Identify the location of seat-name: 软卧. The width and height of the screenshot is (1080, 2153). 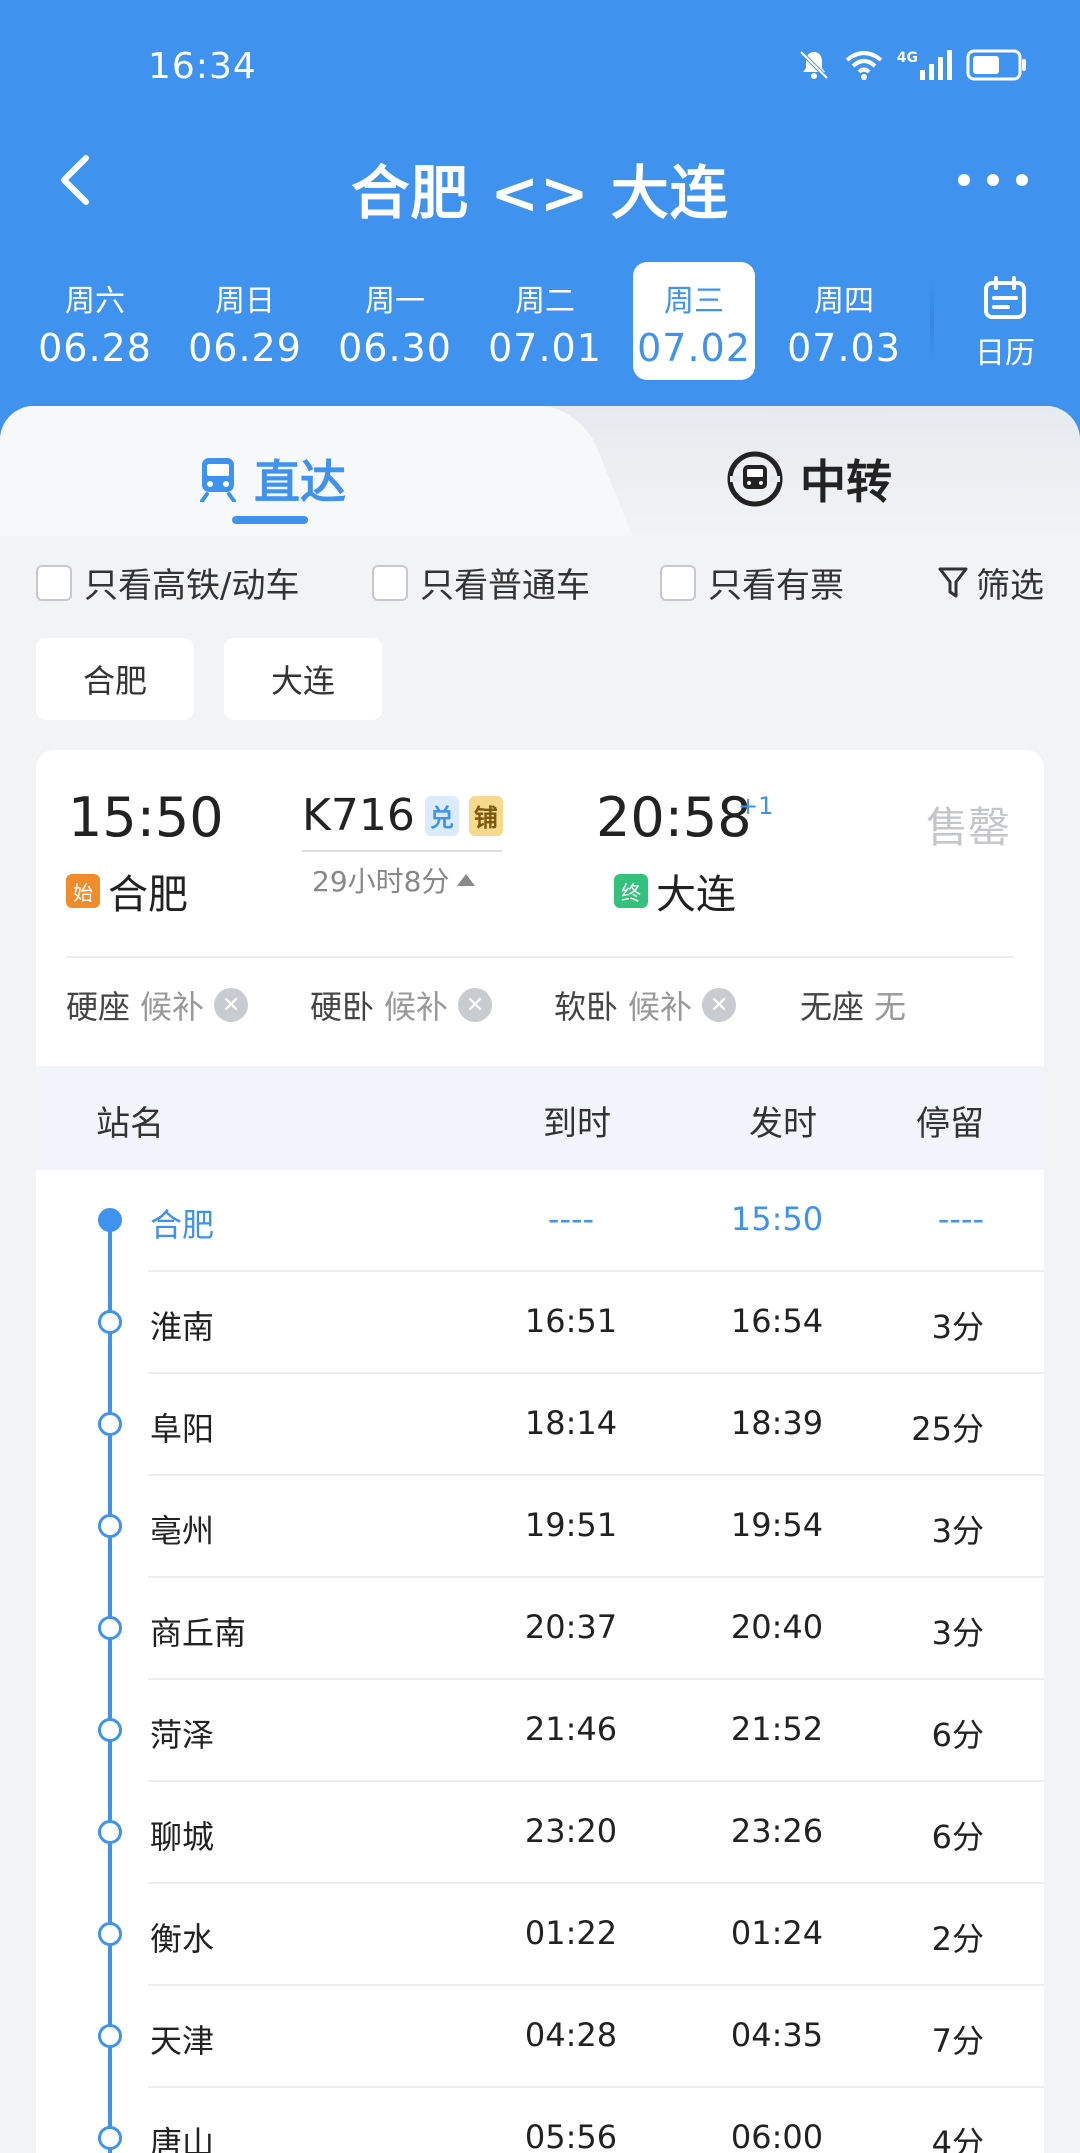
(586, 1007).